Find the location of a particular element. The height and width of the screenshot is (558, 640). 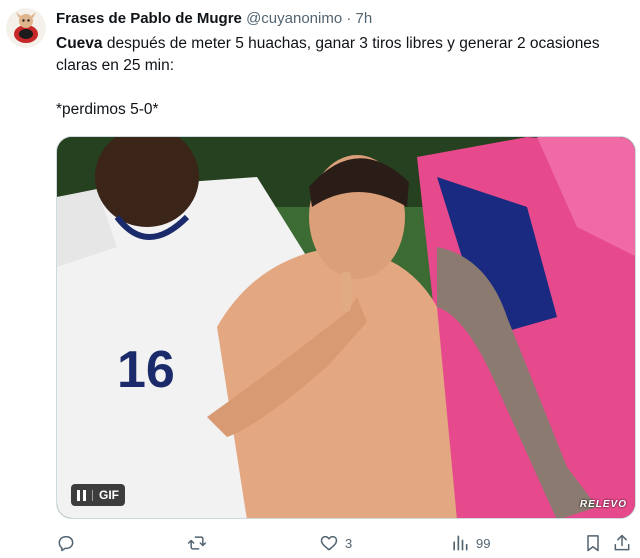

heart-icon is located at coordinates (329, 543).